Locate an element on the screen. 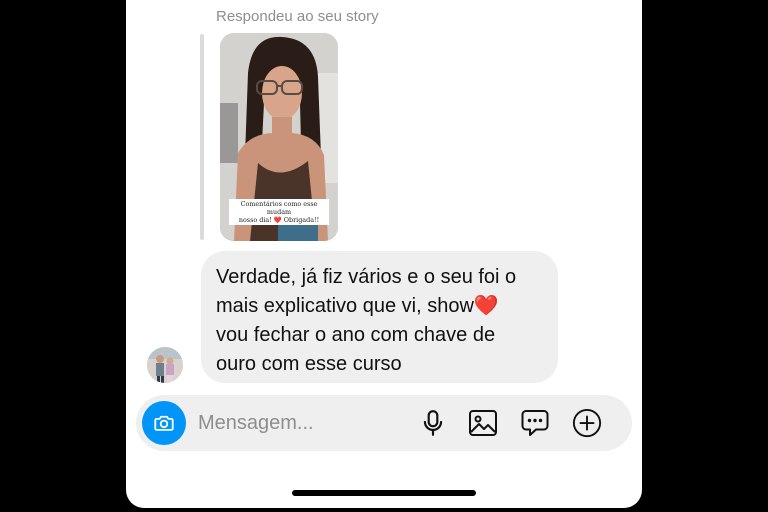  message-line-1: Verdade, já fiz vários e o seu foi o is located at coordinates (366, 277).